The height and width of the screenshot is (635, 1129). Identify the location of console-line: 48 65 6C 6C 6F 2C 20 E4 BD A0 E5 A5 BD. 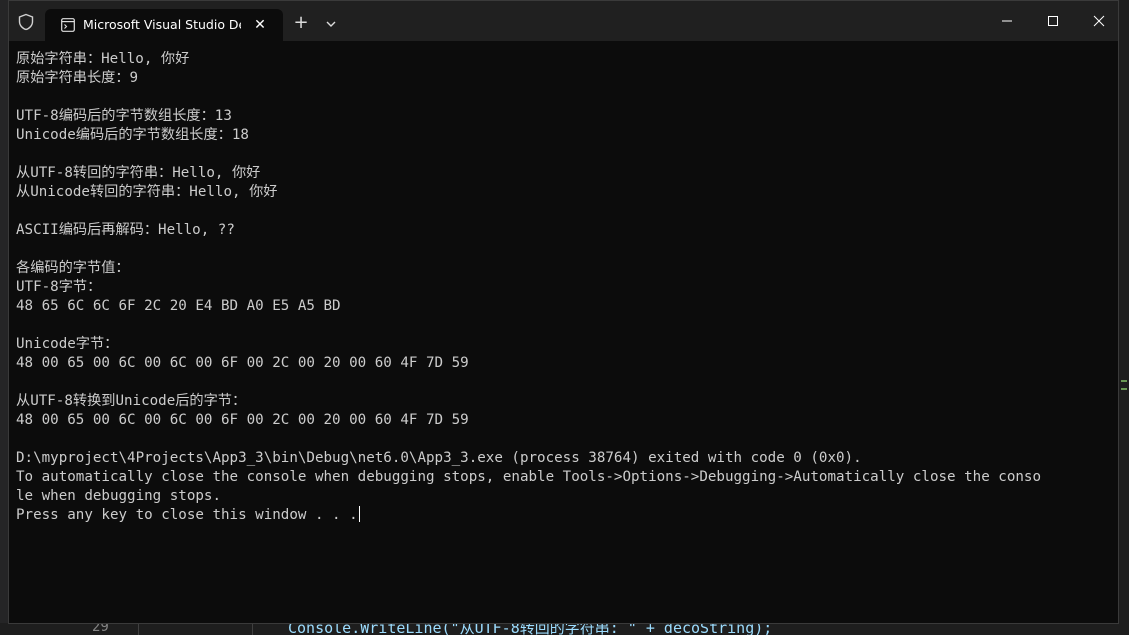
(178, 306).